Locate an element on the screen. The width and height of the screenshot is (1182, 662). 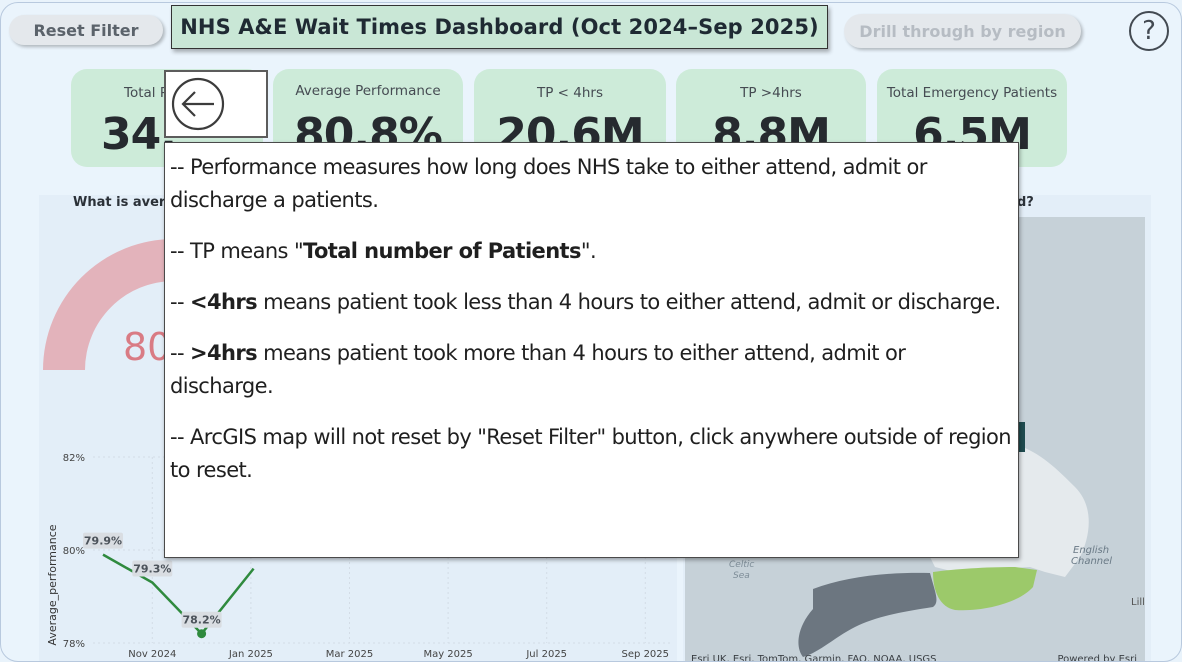
y-tick-label: 82% is located at coordinates (74, 458).